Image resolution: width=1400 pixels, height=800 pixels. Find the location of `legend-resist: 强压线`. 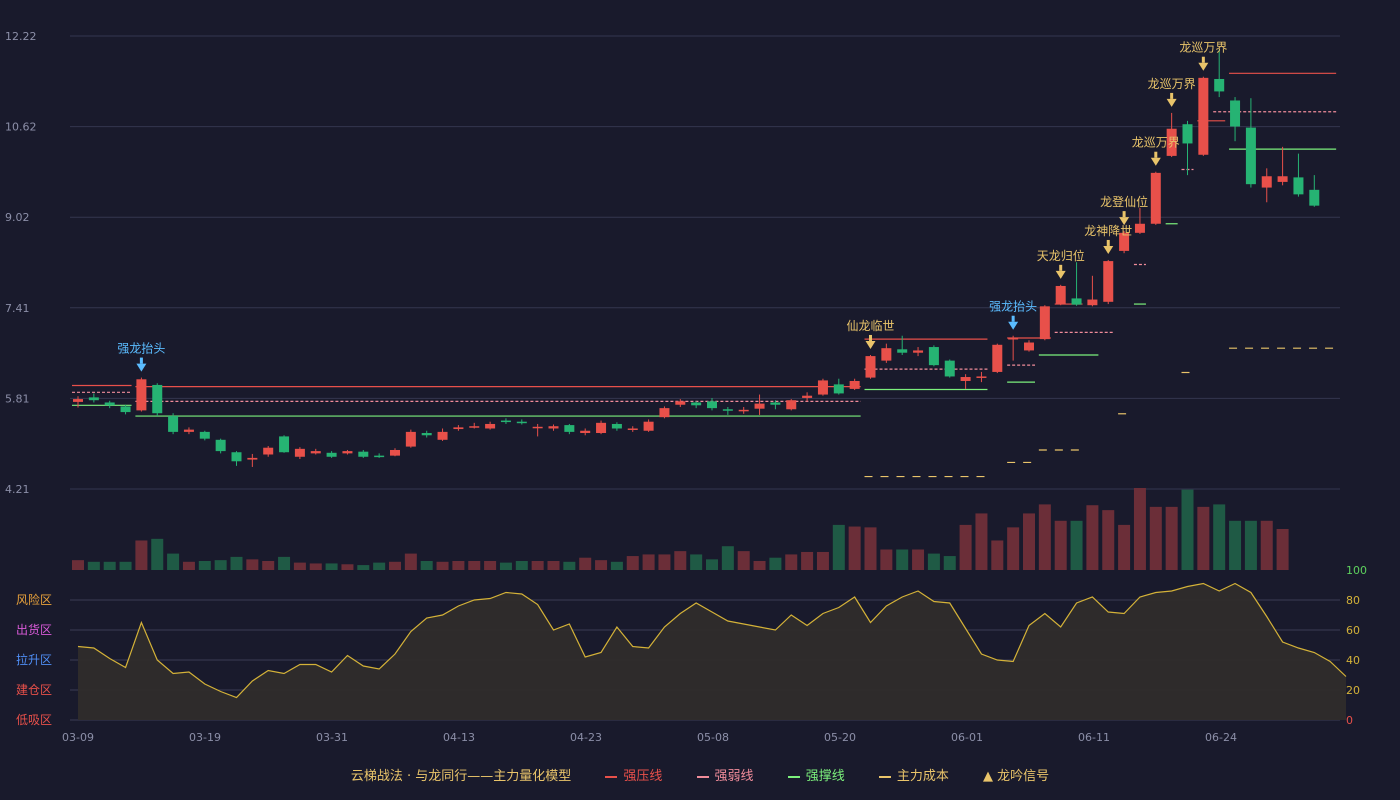

legend-resist: 强压线 is located at coordinates (633, 776).